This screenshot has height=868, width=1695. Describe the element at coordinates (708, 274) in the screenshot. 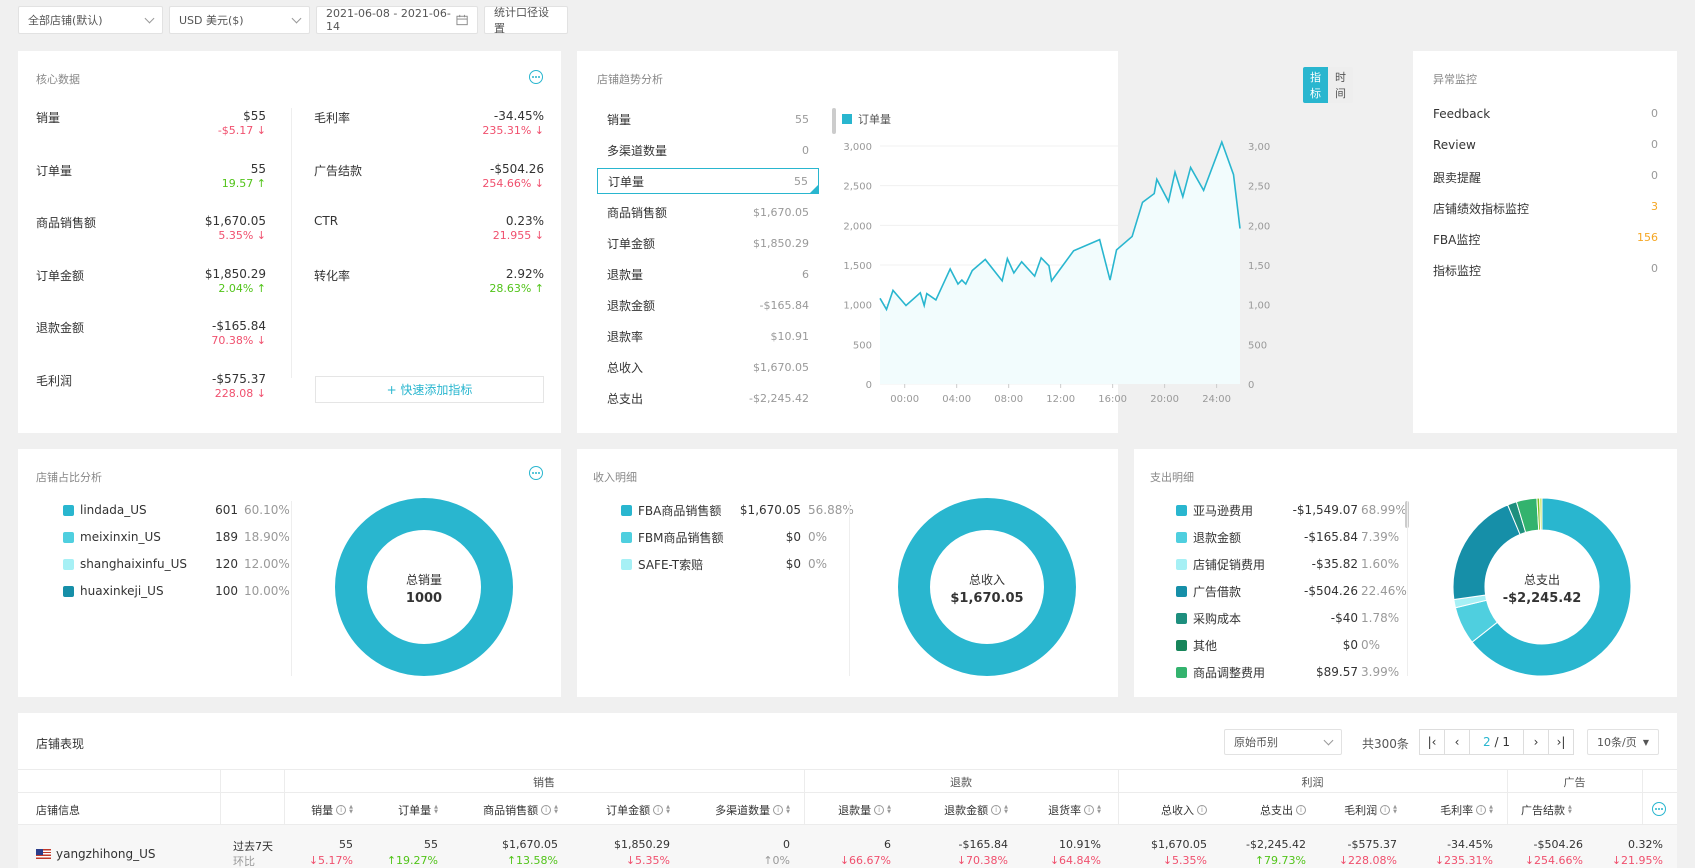

I see `trend-metric-item: 退款量 6` at that location.